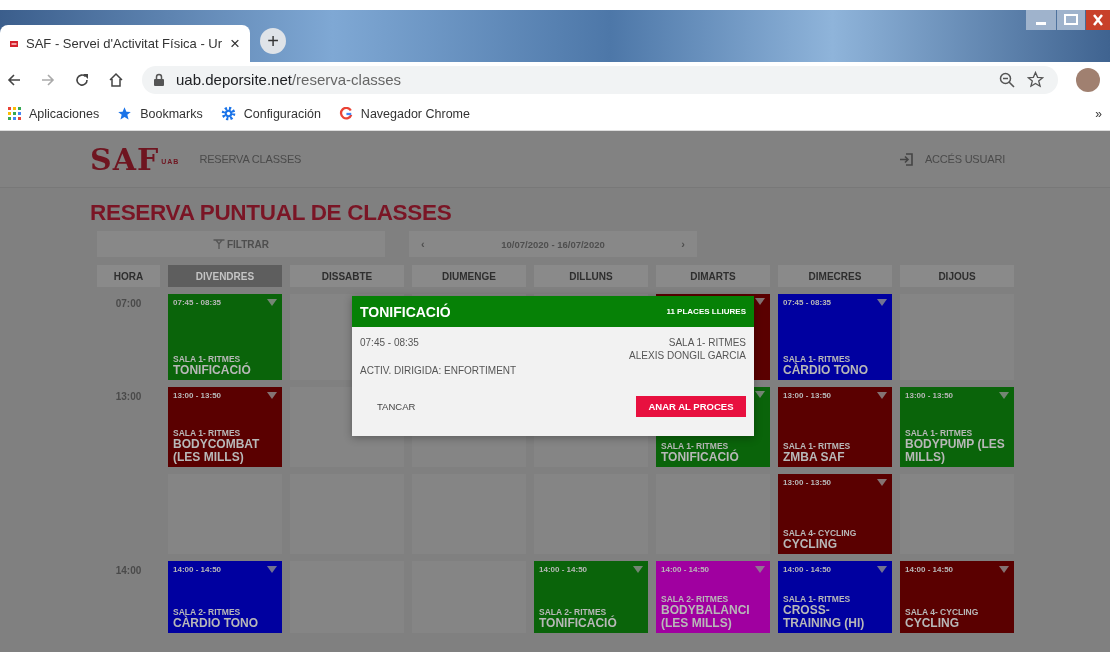  I want to click on class-name: CROSS-TRAINING (HI), so click(824, 616).